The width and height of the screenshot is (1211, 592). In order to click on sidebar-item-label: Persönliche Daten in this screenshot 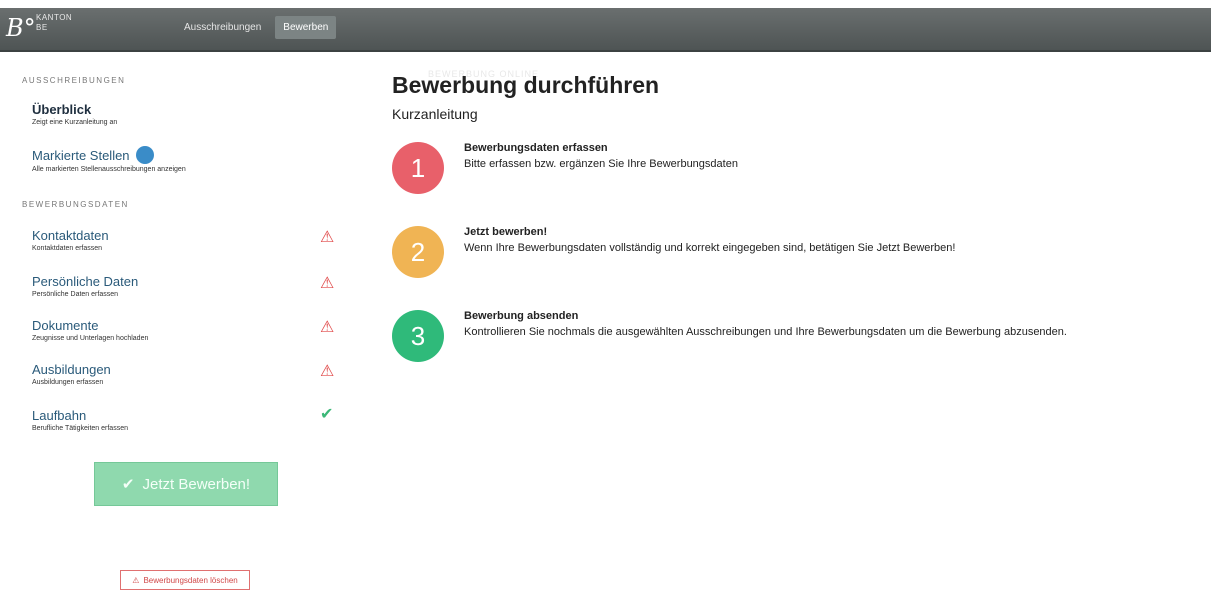, I will do `click(85, 281)`.